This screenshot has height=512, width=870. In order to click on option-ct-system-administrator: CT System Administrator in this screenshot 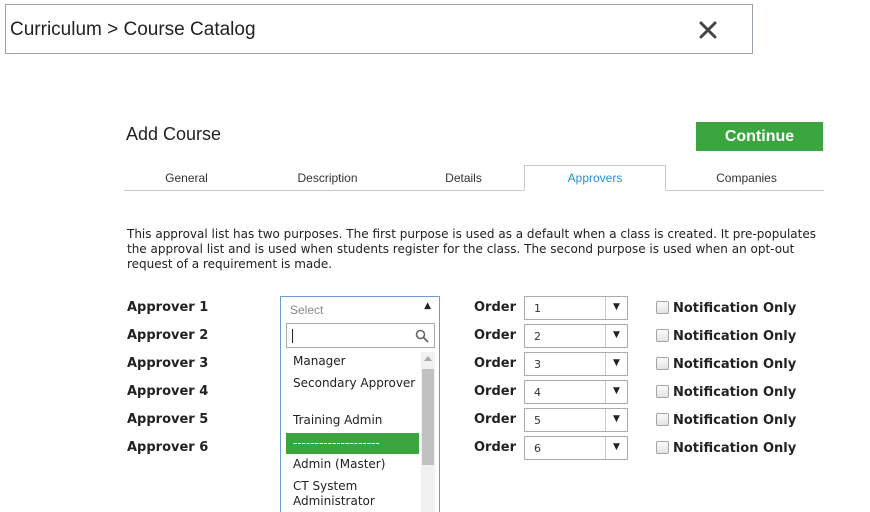, I will do `click(352, 494)`.